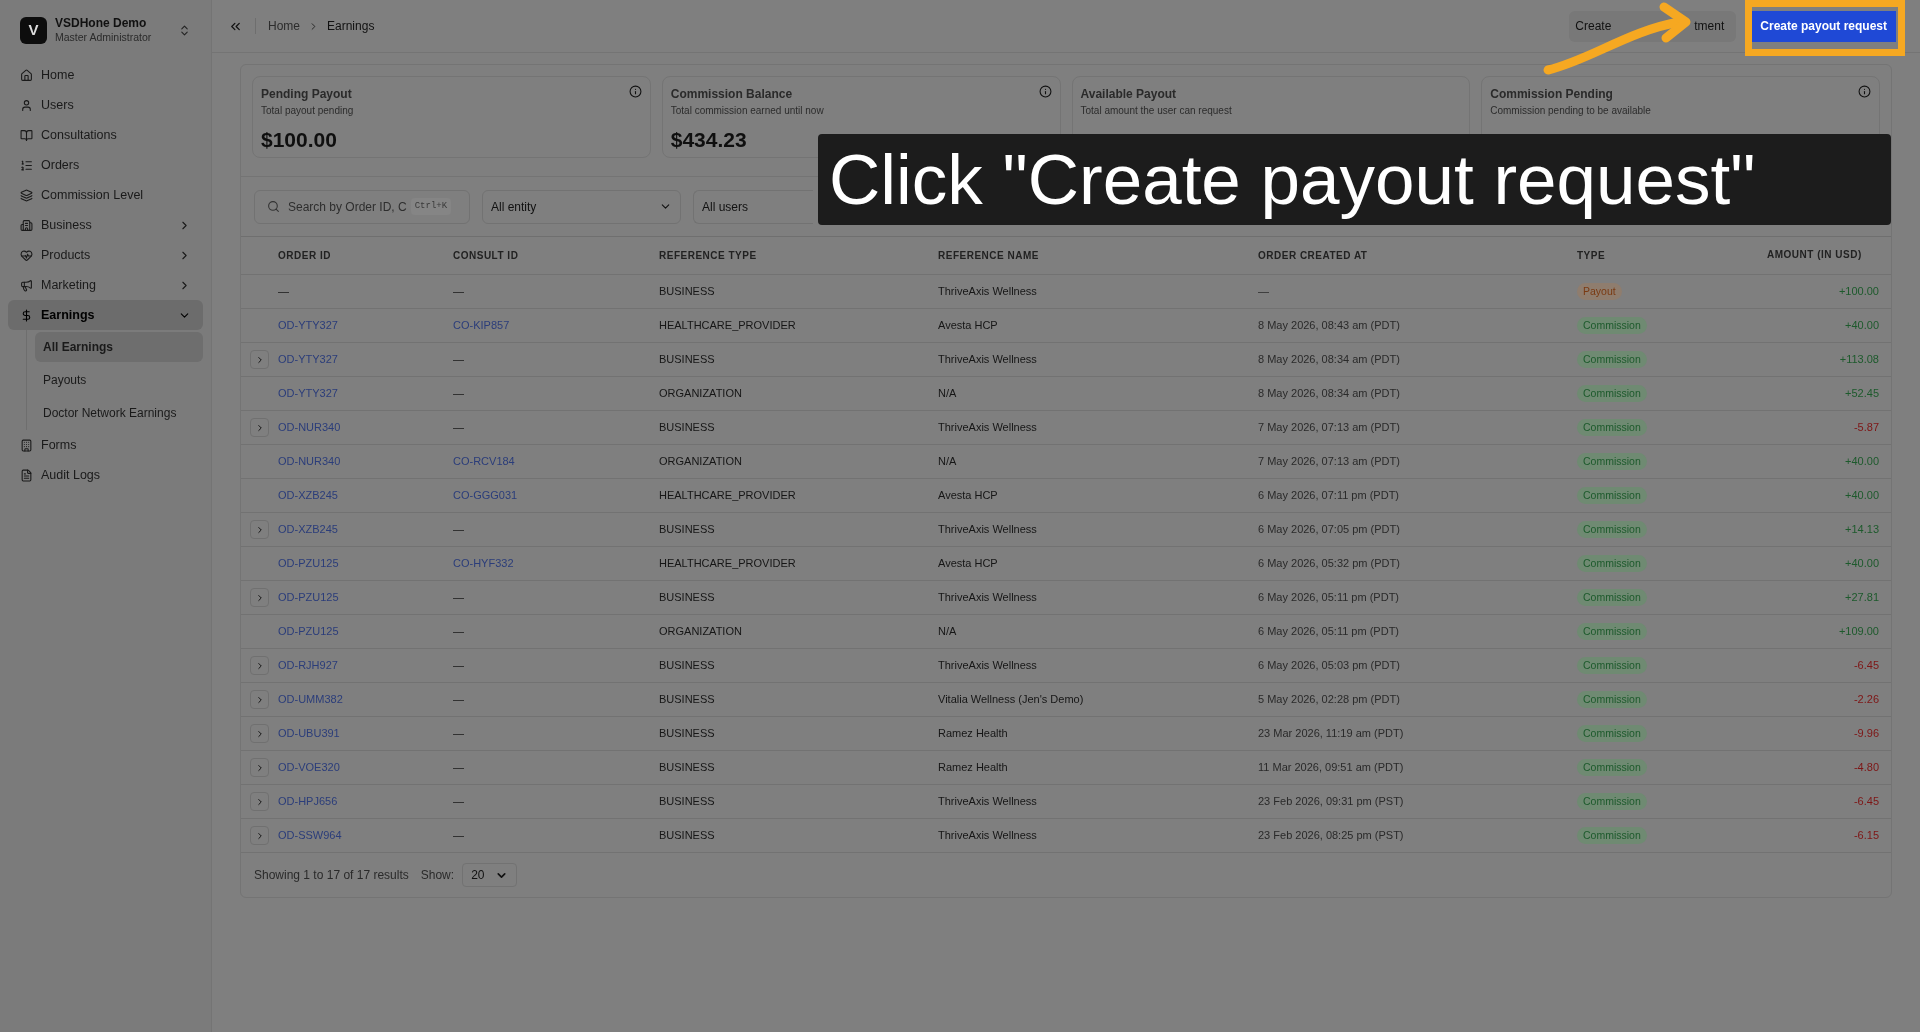 This screenshot has width=1920, height=1032. I want to click on sidebar-item: Consultations, so click(105, 135).